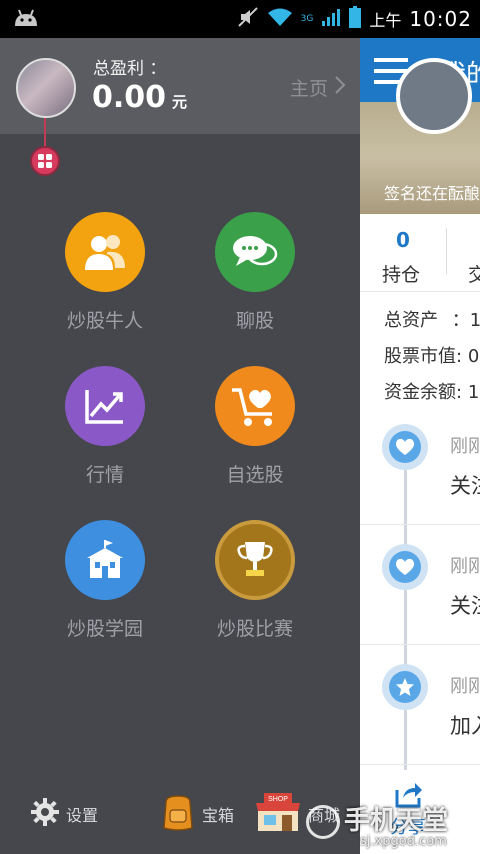  What do you see at coordinates (255, 252) in the screenshot?
I see `chat-icon` at bounding box center [255, 252].